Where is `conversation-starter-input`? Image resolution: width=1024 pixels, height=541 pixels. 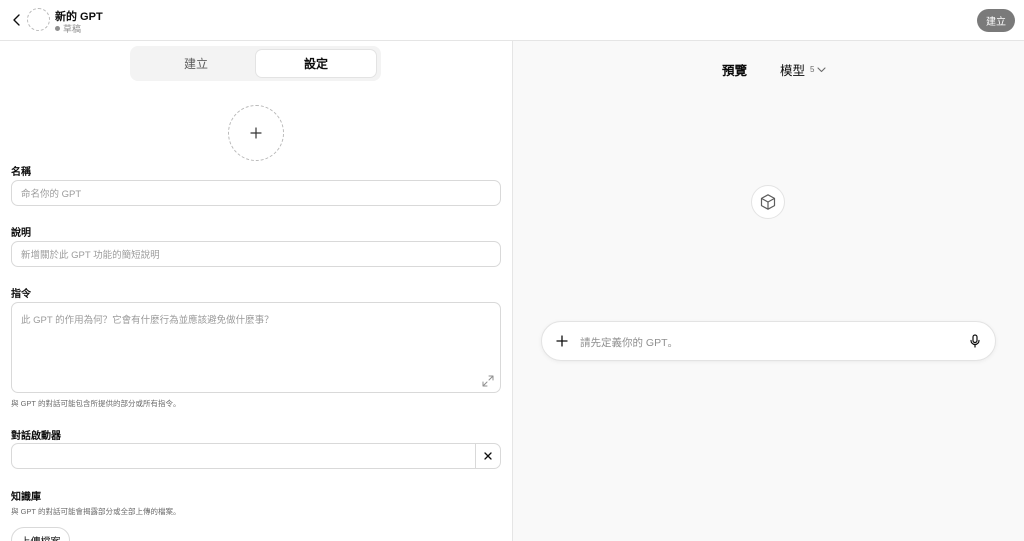 conversation-starter-input is located at coordinates (256, 456).